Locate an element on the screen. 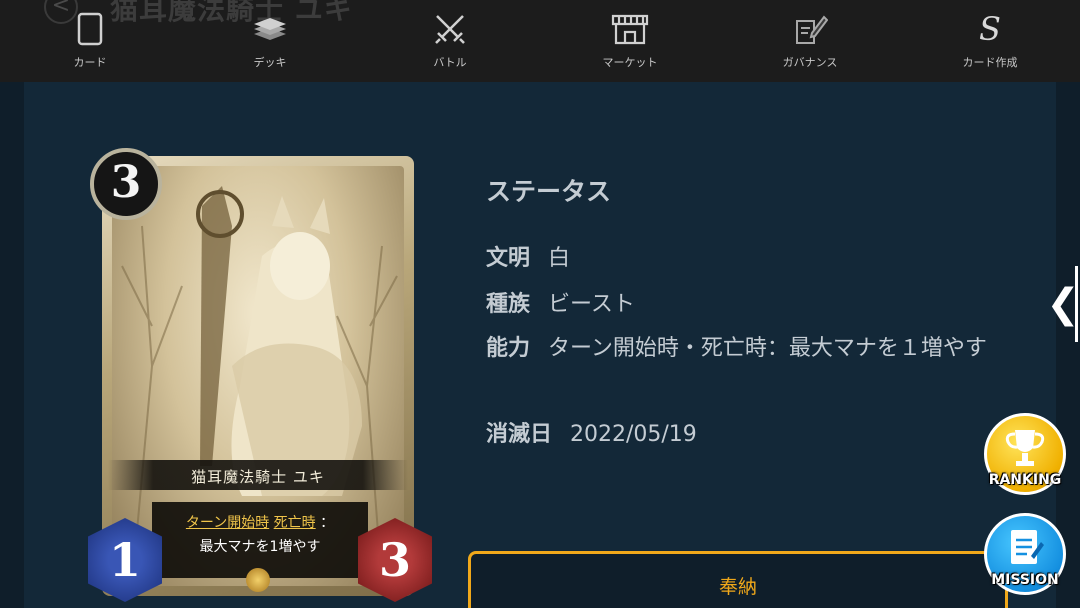  deck-icon is located at coordinates (270, 29).